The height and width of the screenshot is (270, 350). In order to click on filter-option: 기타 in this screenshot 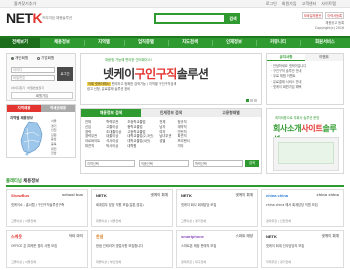, I will do `click(184, 146)`.